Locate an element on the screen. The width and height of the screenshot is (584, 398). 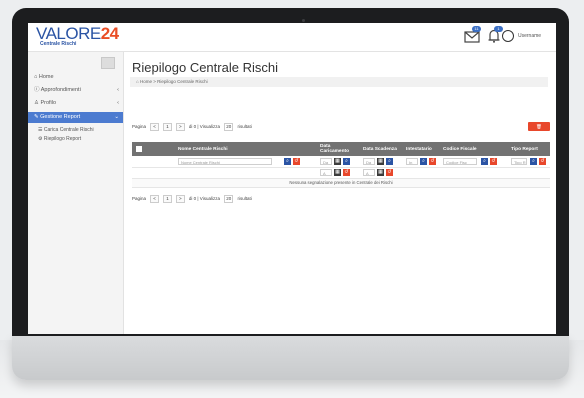
col-codice-fiscale: Codice Fiscale is located at coordinates (474, 149).